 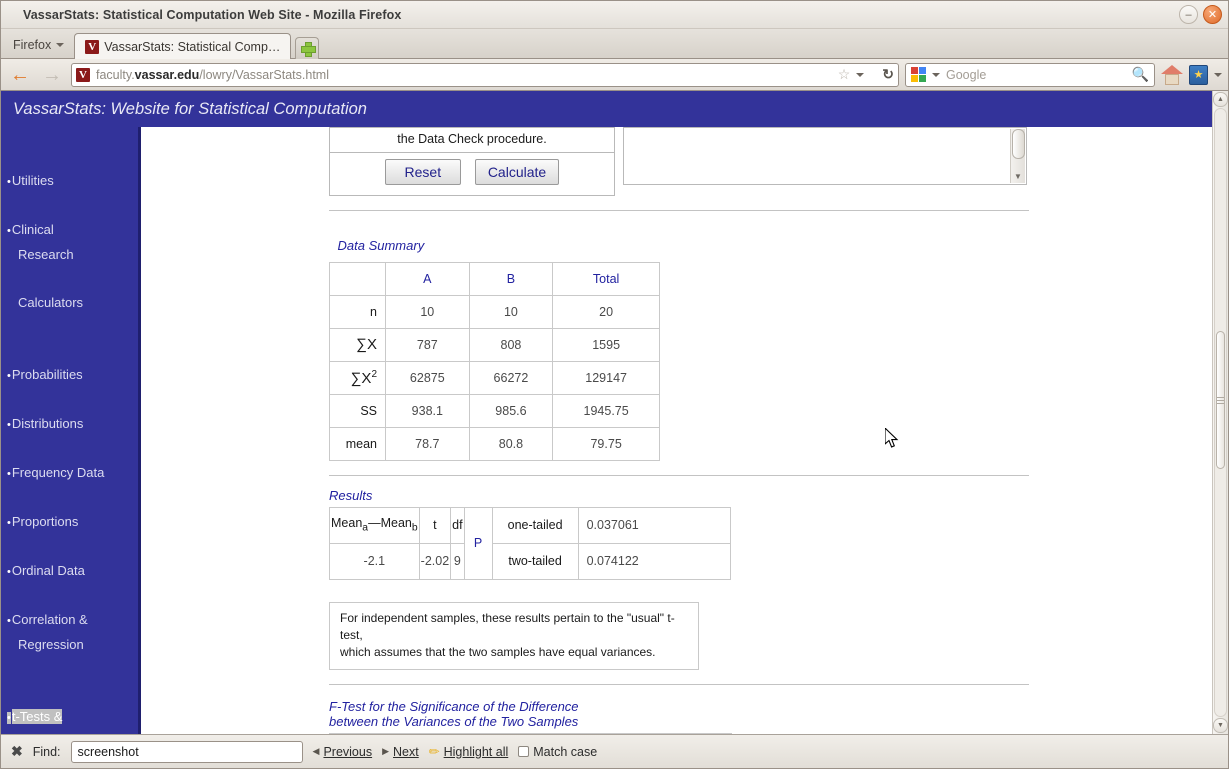 What do you see at coordinates (186, 751) in the screenshot?
I see `find-input: screenshot` at bounding box center [186, 751].